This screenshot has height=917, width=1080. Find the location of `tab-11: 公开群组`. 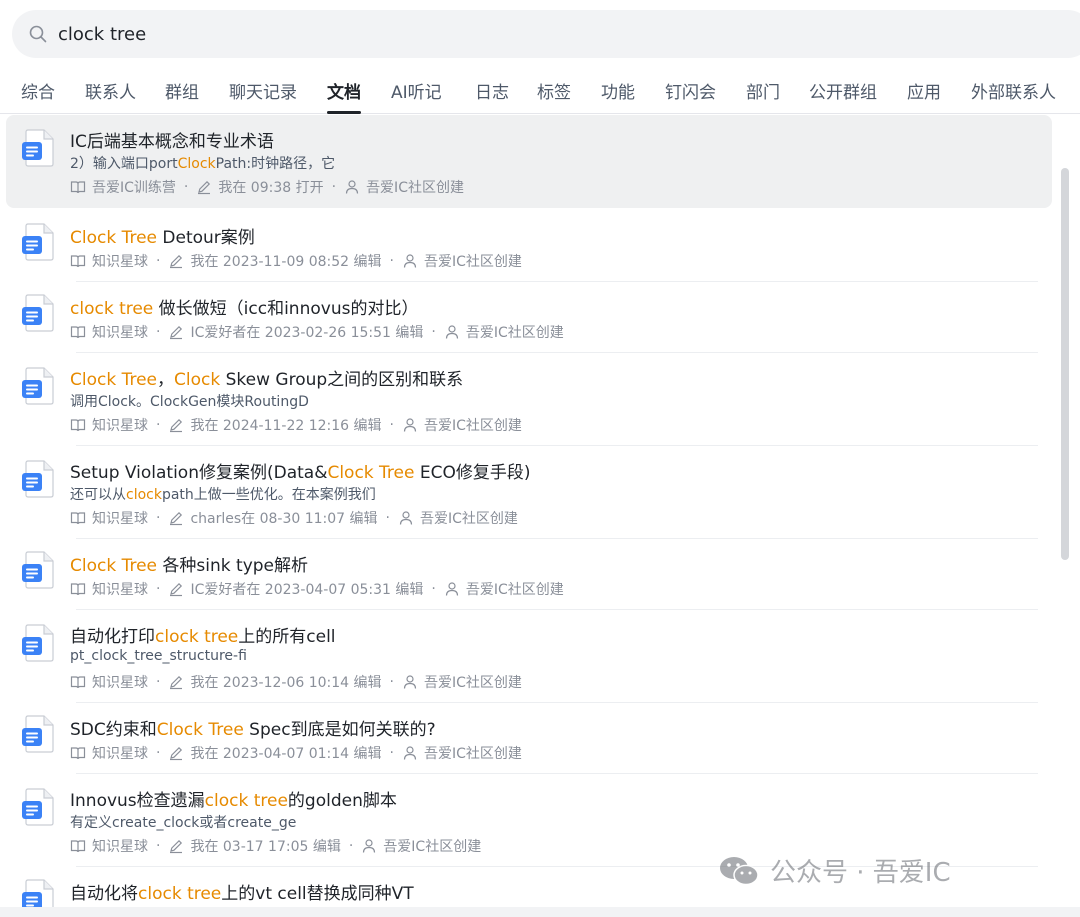

tab-11: 公开群组 is located at coordinates (843, 90).